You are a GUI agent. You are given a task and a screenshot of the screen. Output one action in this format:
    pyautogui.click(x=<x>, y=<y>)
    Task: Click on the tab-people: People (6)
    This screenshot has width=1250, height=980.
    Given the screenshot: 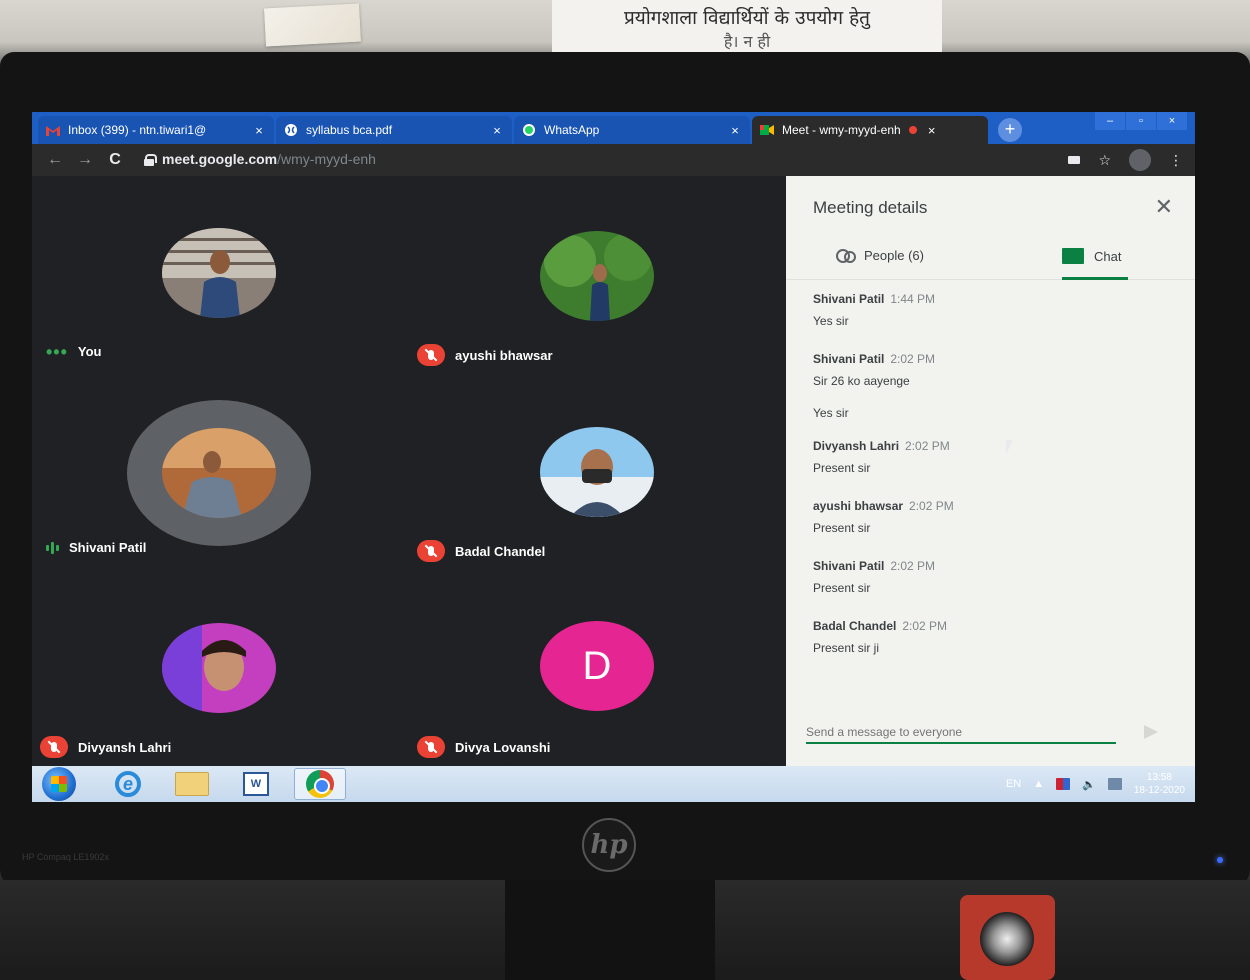 What is the action you would take?
    pyautogui.click(x=880, y=255)
    